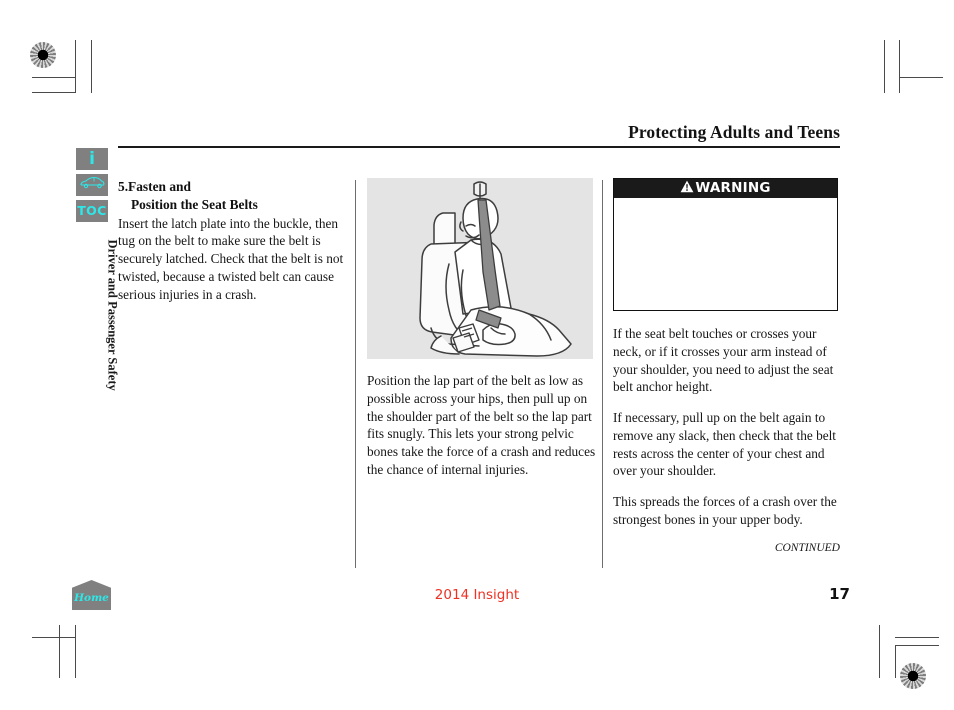  I want to click on warning-triangle-icon, so click(687, 189).